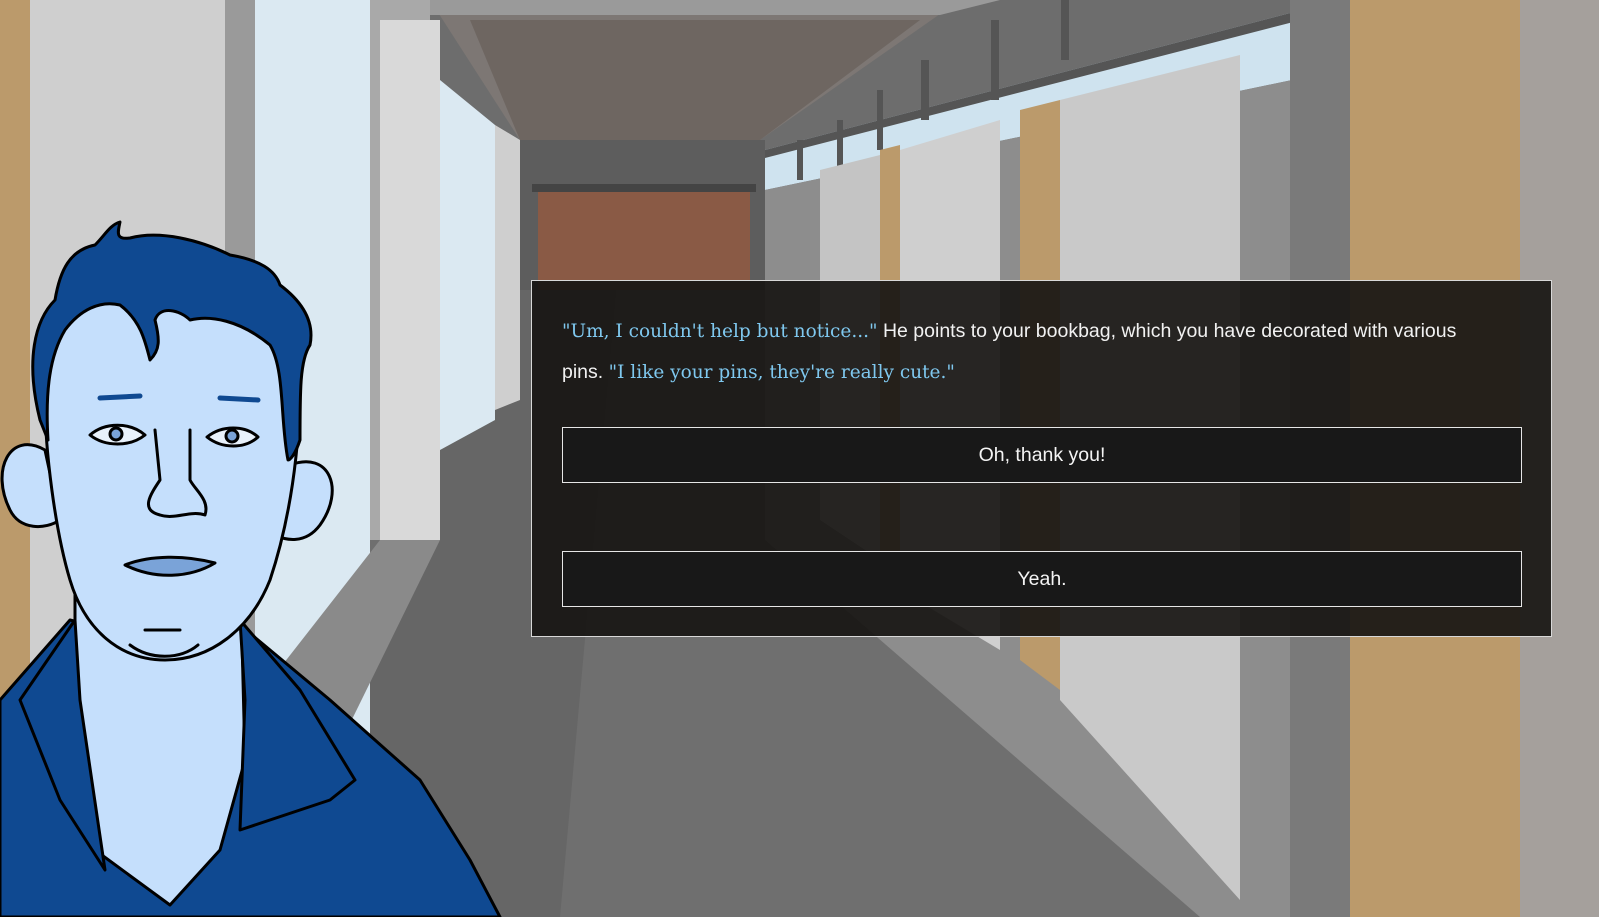 Image resolution: width=1599 pixels, height=917 pixels. What do you see at coordinates (172, 472) in the screenshot?
I see `character-face` at bounding box center [172, 472].